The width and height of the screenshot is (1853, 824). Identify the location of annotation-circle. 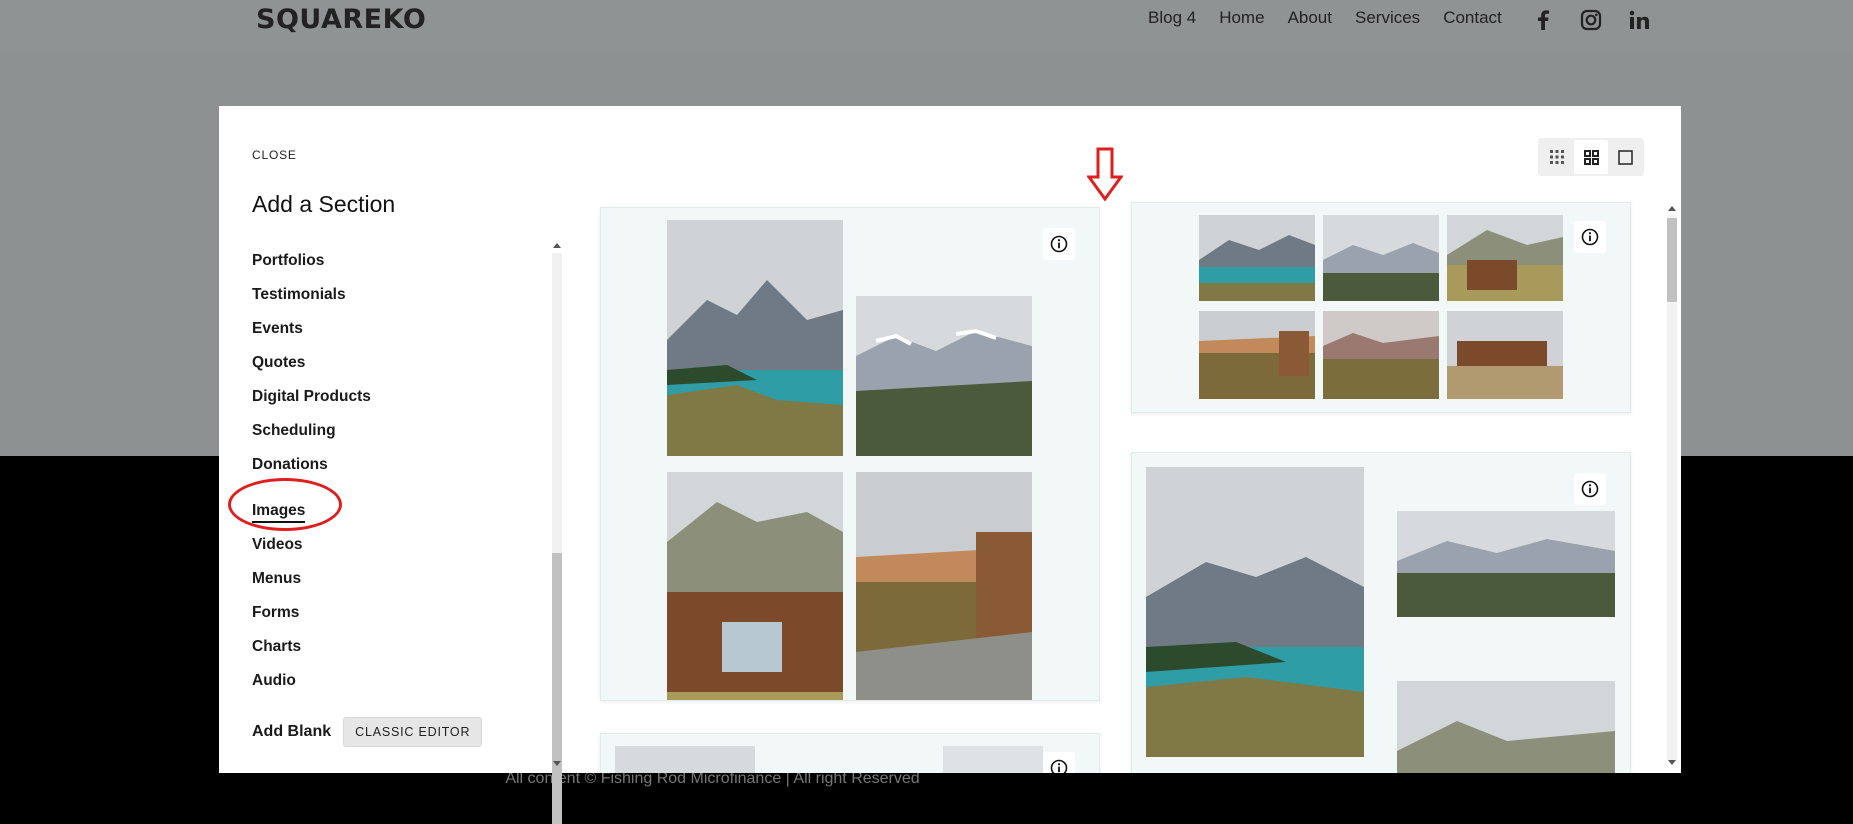
(285, 504).